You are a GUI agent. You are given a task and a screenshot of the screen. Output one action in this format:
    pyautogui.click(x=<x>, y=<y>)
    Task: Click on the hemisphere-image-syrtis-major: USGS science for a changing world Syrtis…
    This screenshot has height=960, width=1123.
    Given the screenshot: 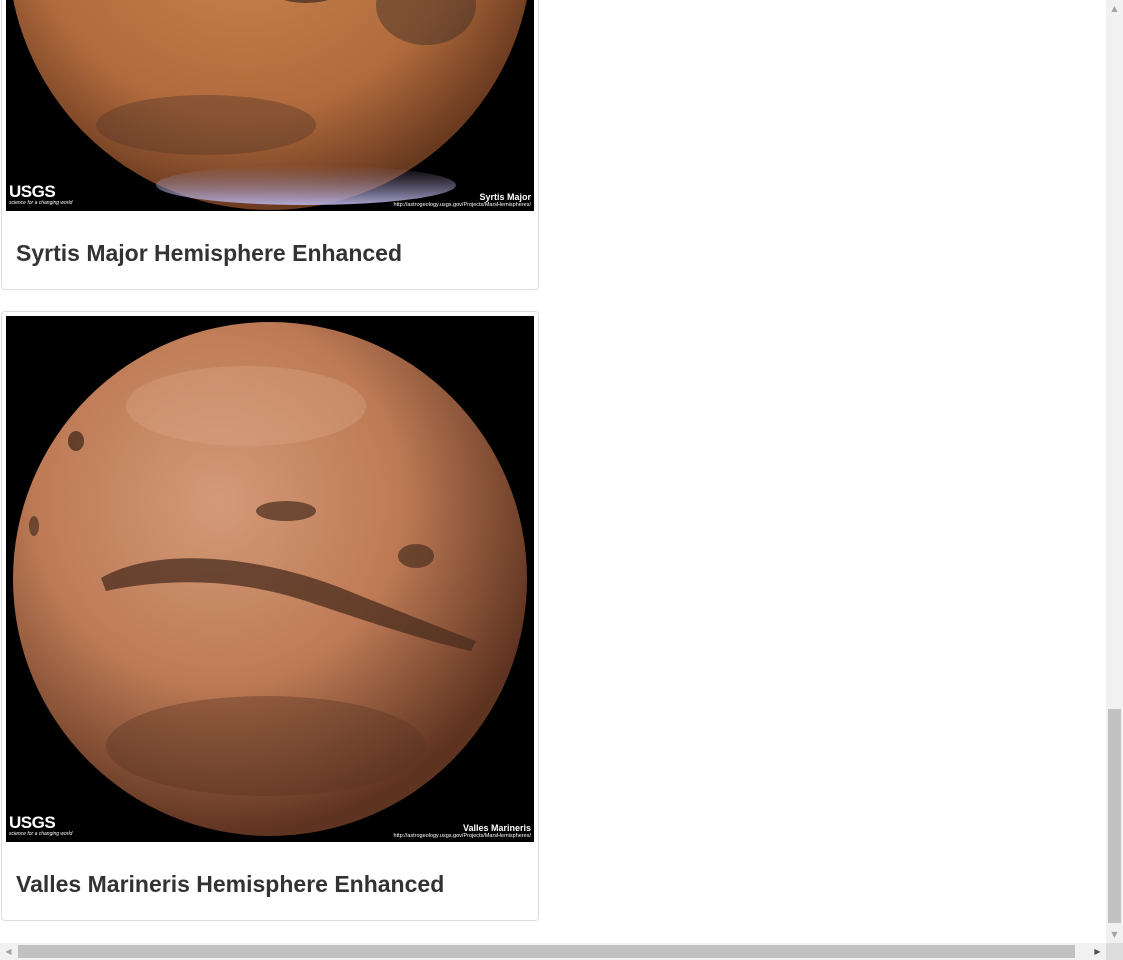 What is the action you would take?
    pyautogui.click(x=270, y=105)
    